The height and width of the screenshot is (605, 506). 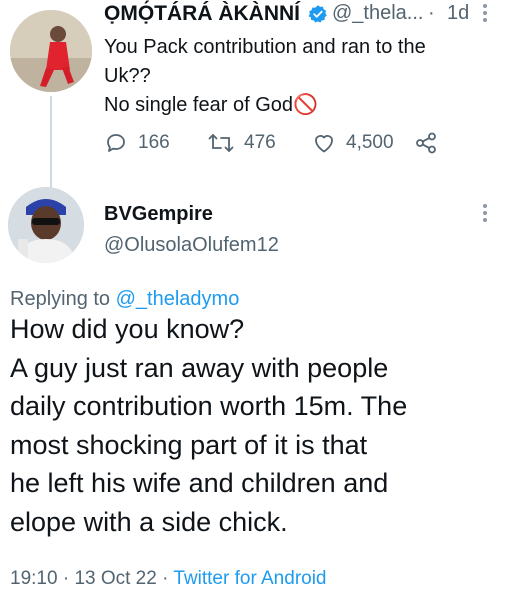 What do you see at coordinates (249, 578) in the screenshot?
I see `tweet-source: Twitter for Android` at bounding box center [249, 578].